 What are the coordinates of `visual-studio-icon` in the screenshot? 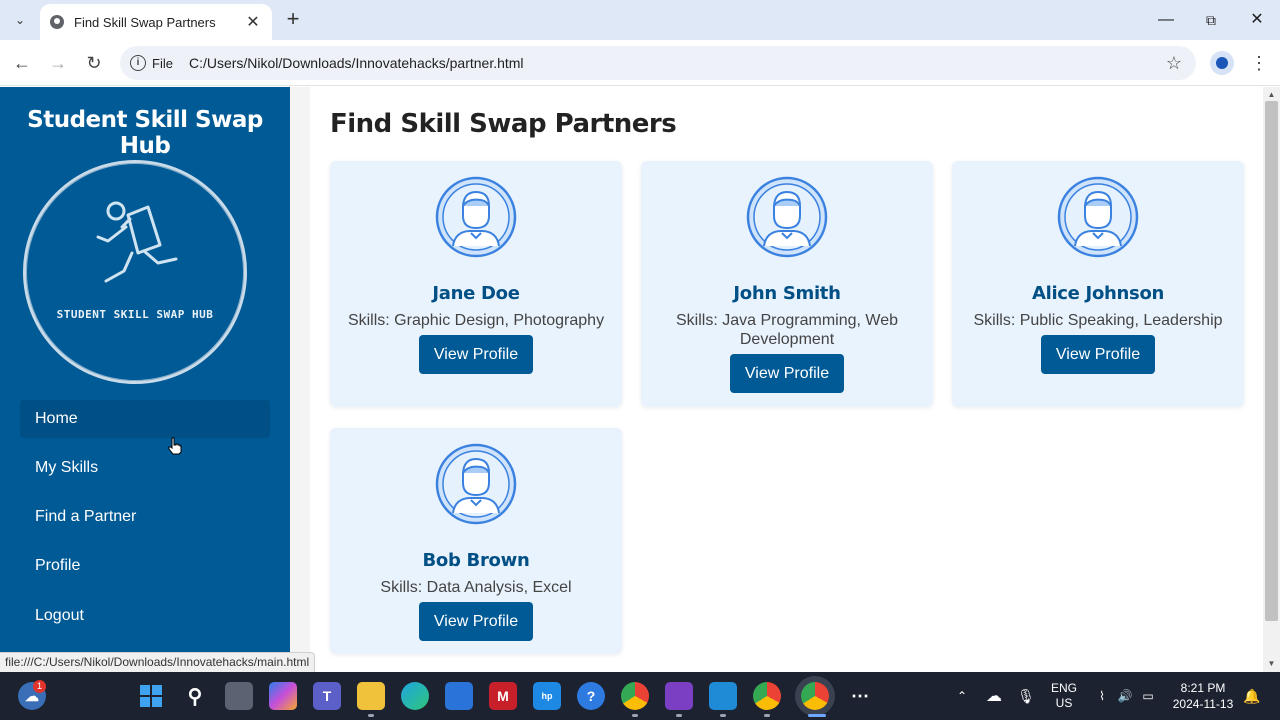 It's located at (679, 696).